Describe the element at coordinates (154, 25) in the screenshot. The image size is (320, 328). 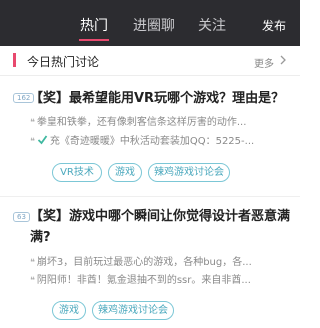
I see `tab-join-circle: 进圈聊` at that location.